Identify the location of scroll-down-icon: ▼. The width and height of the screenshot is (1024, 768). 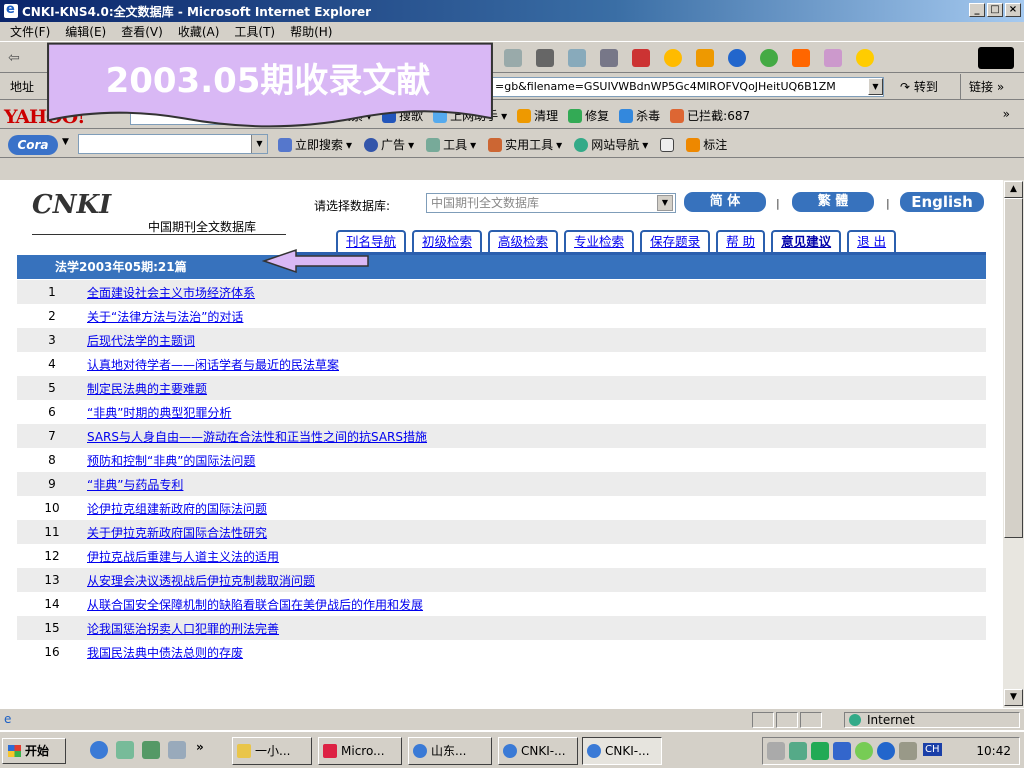
(1013, 697).